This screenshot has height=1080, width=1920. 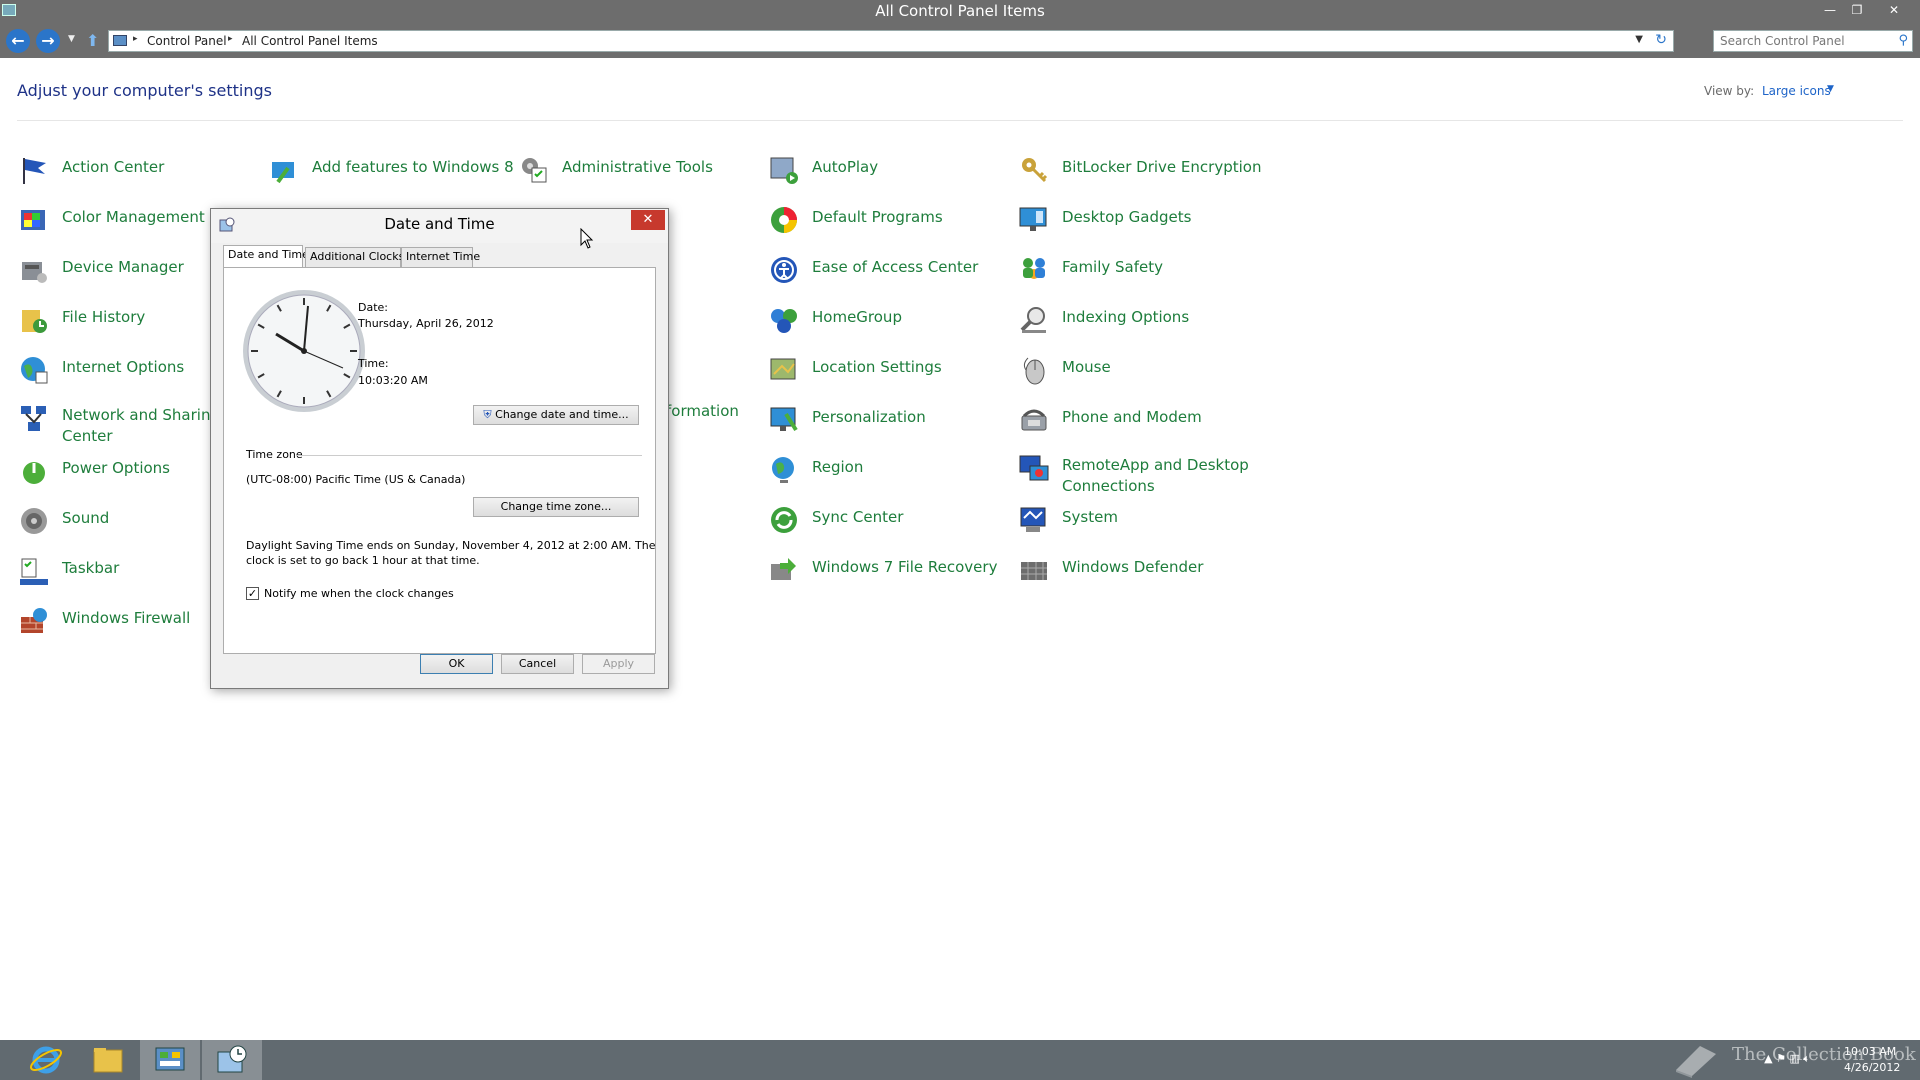 I want to click on tab-internet-time: Internet Time, so click(x=440, y=257).